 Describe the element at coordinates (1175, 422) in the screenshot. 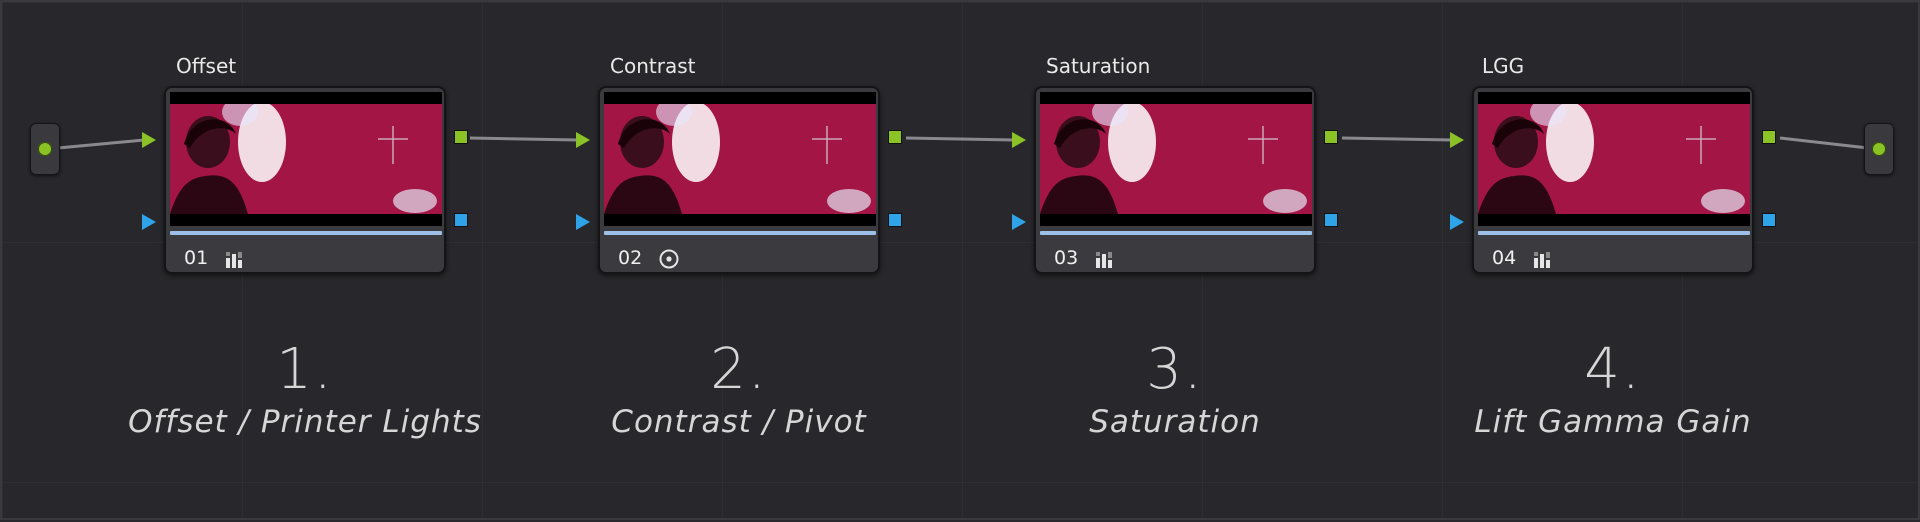

I see `step-label: Saturation` at that location.